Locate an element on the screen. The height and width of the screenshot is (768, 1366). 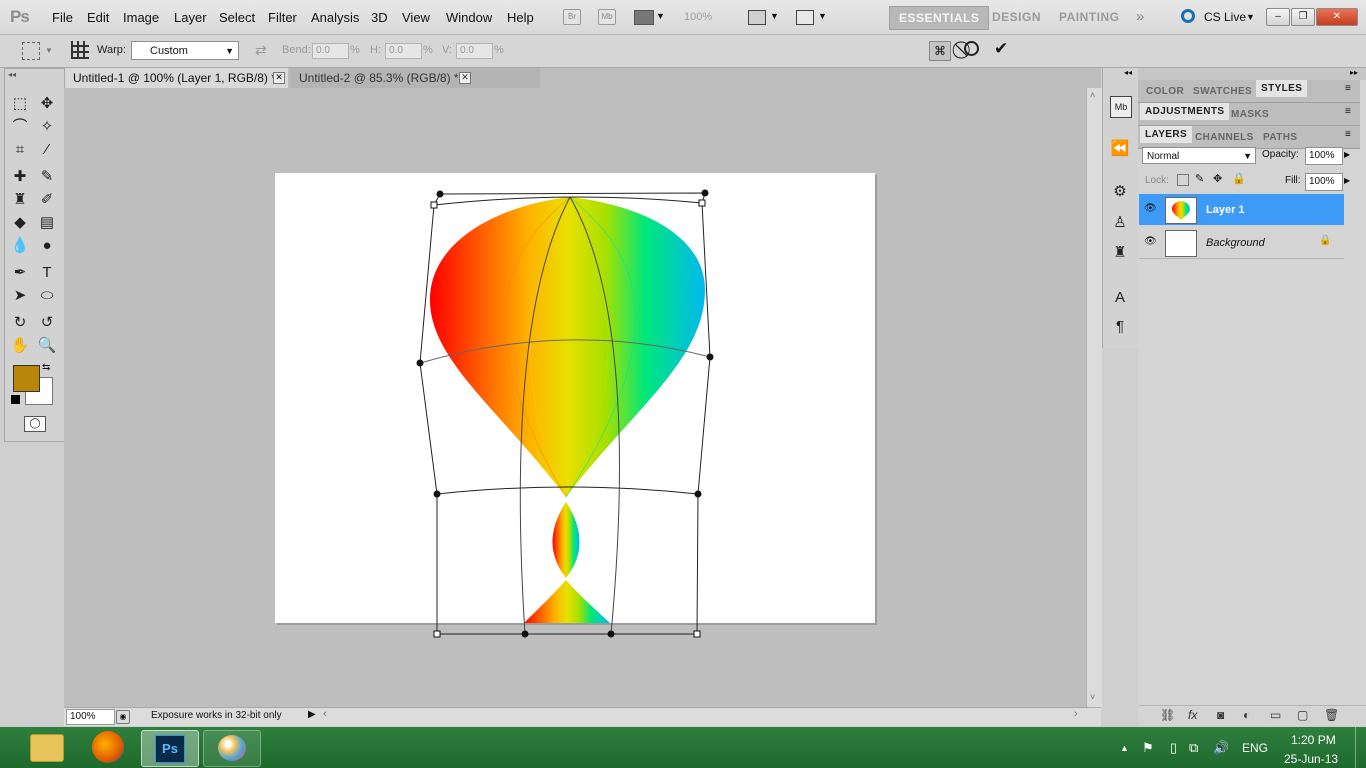
delete-layer-icon: 🗑 is located at coordinates (1331, 715).